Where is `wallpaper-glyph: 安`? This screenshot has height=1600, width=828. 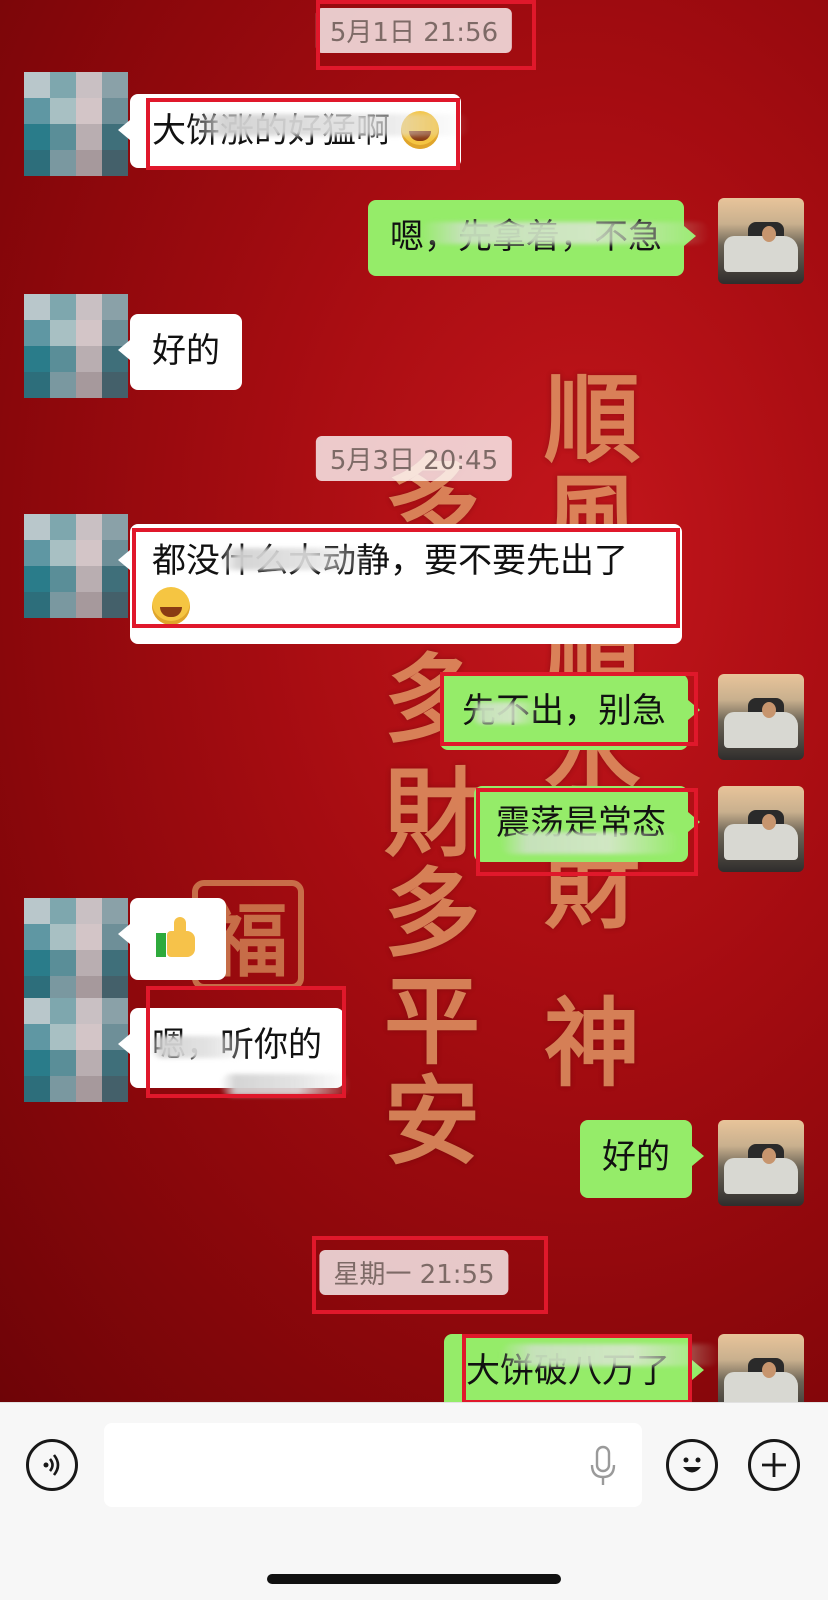
wallpaper-glyph: 安 is located at coordinates (432, 1121).